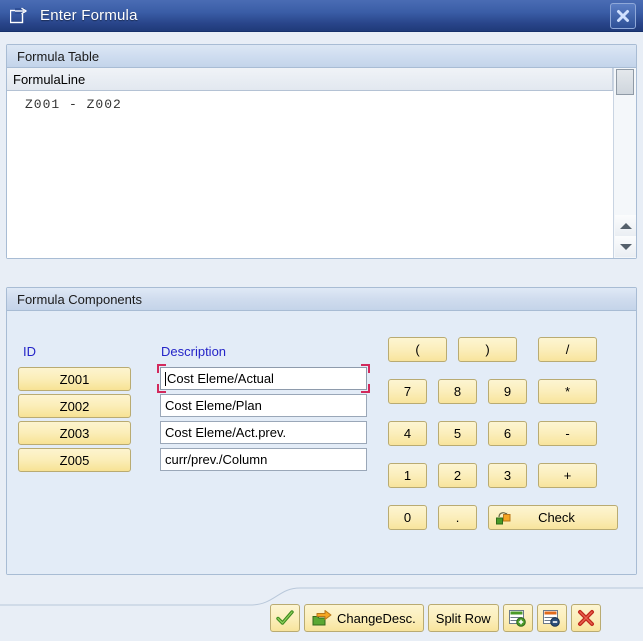 The height and width of the screenshot is (641, 643). I want to click on green-check-icon, so click(285, 618).